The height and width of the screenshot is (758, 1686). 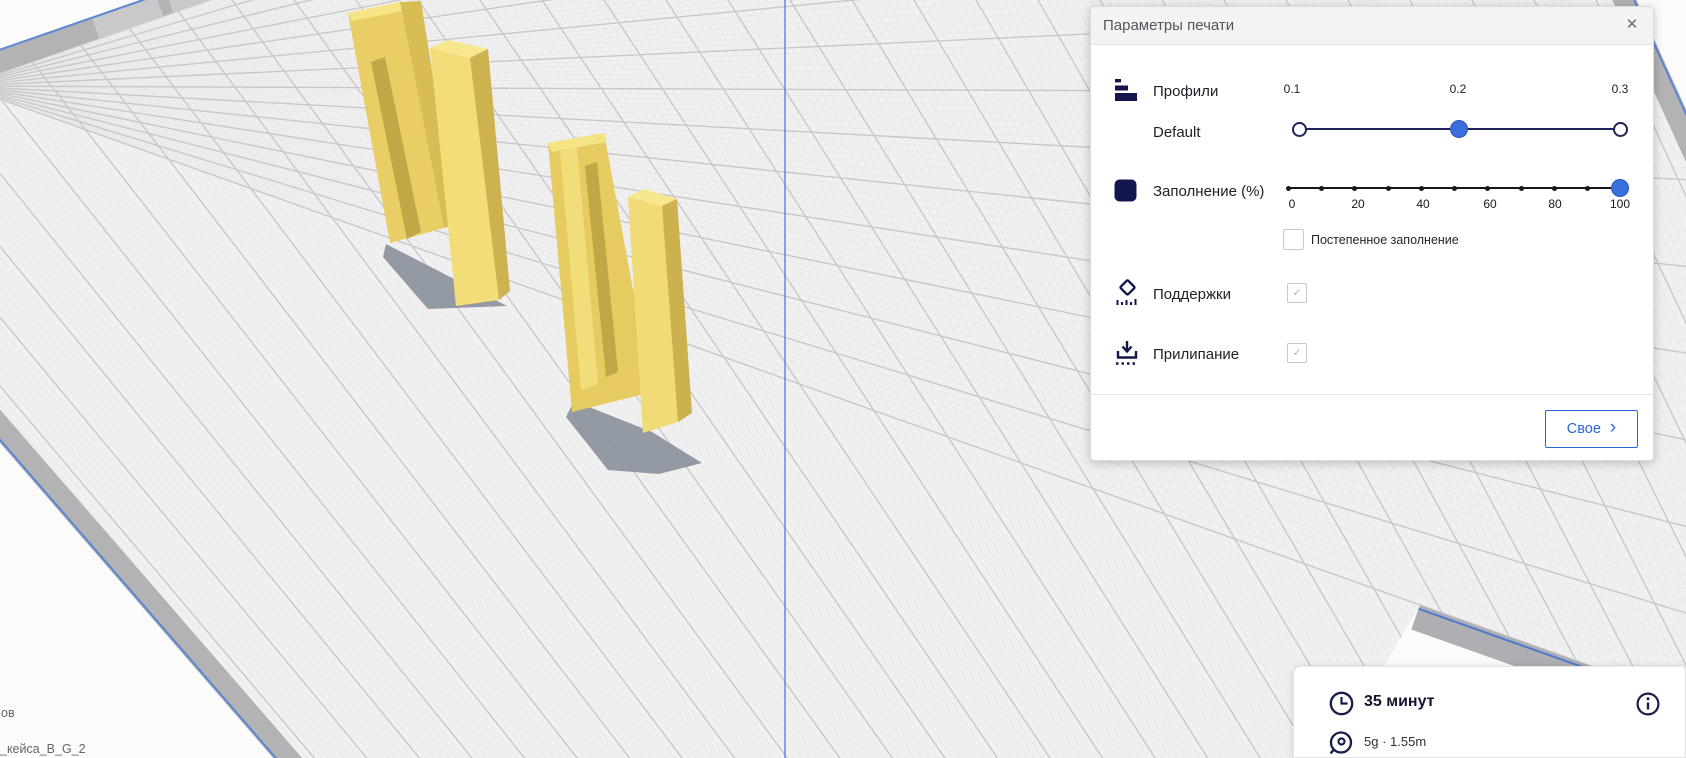 What do you see at coordinates (1583, 429) in the screenshot?
I see `custom-settings-label: Свое` at bounding box center [1583, 429].